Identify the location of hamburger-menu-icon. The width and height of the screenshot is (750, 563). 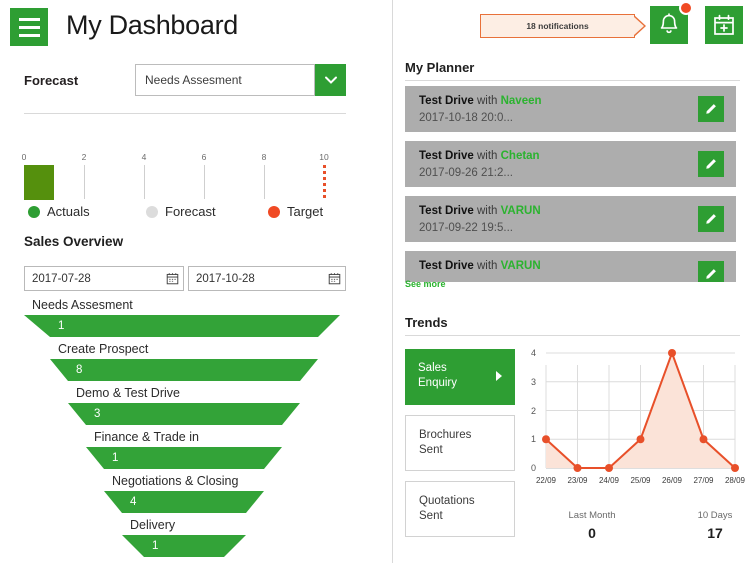
(29, 27).